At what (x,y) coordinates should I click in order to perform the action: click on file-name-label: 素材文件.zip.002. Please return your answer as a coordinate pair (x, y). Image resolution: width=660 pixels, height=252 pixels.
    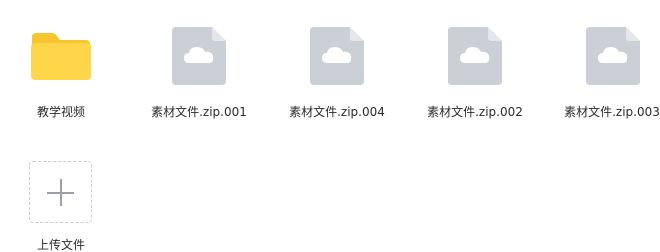
    Looking at the image, I should click on (475, 112).